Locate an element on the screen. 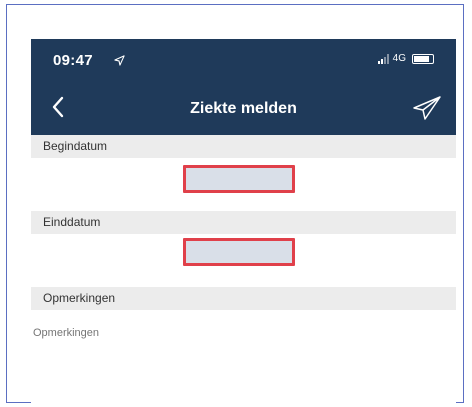  begin-date-input is located at coordinates (239, 179).